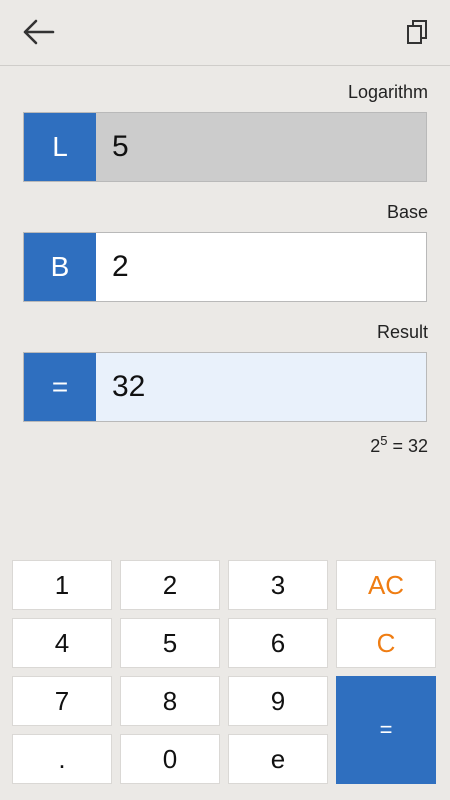 The image size is (450, 800). Describe the element at coordinates (62, 701) in the screenshot. I see `key-7: 7` at that location.